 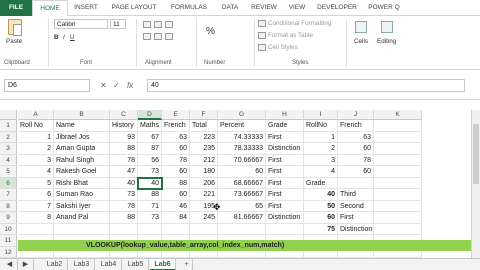 I want to click on cell-k3, so click(x=398, y=149).